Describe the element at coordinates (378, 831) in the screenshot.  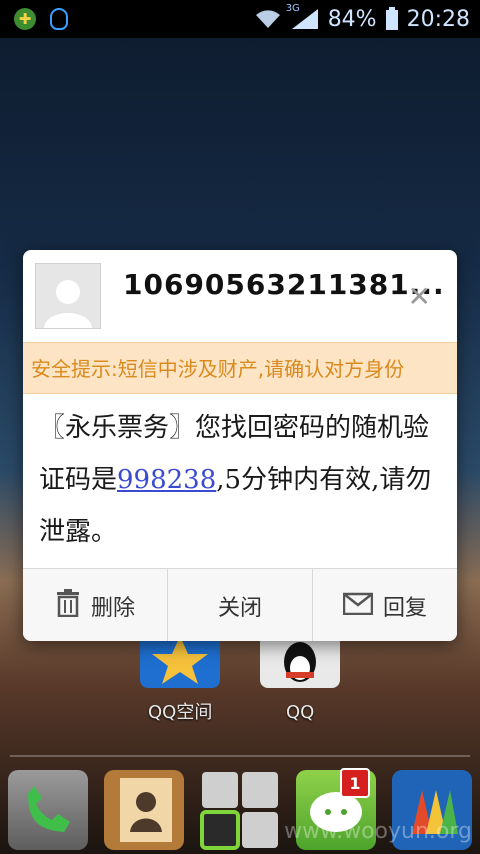
I see `watermark-text: www.wooyun.org` at that location.